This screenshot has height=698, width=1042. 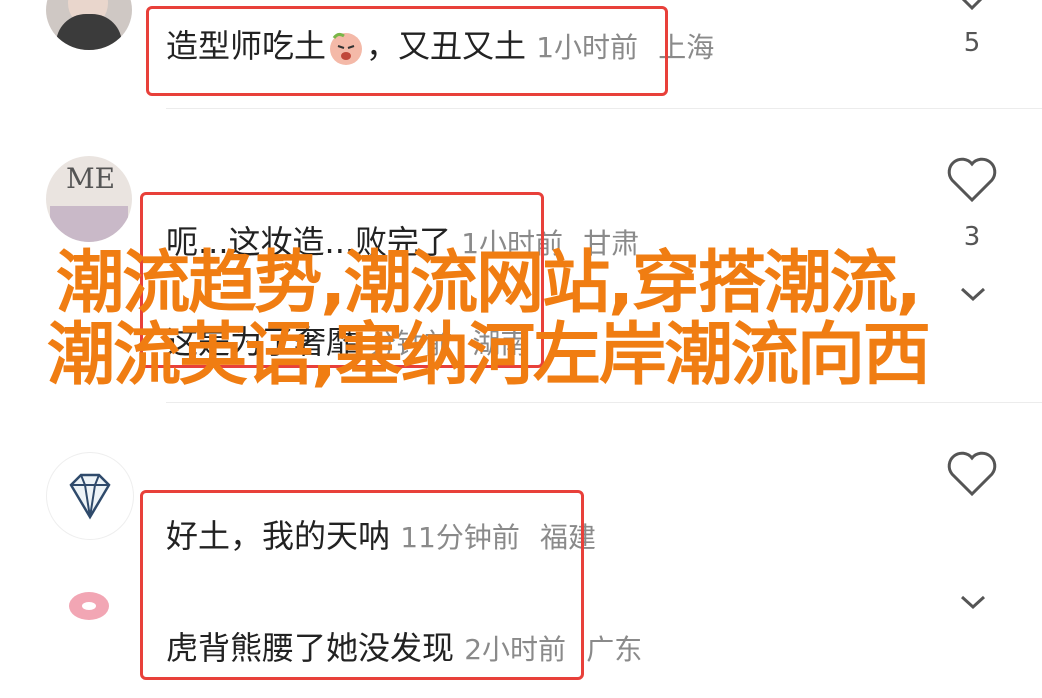 I want to click on donut-icon, so click(x=89, y=606).